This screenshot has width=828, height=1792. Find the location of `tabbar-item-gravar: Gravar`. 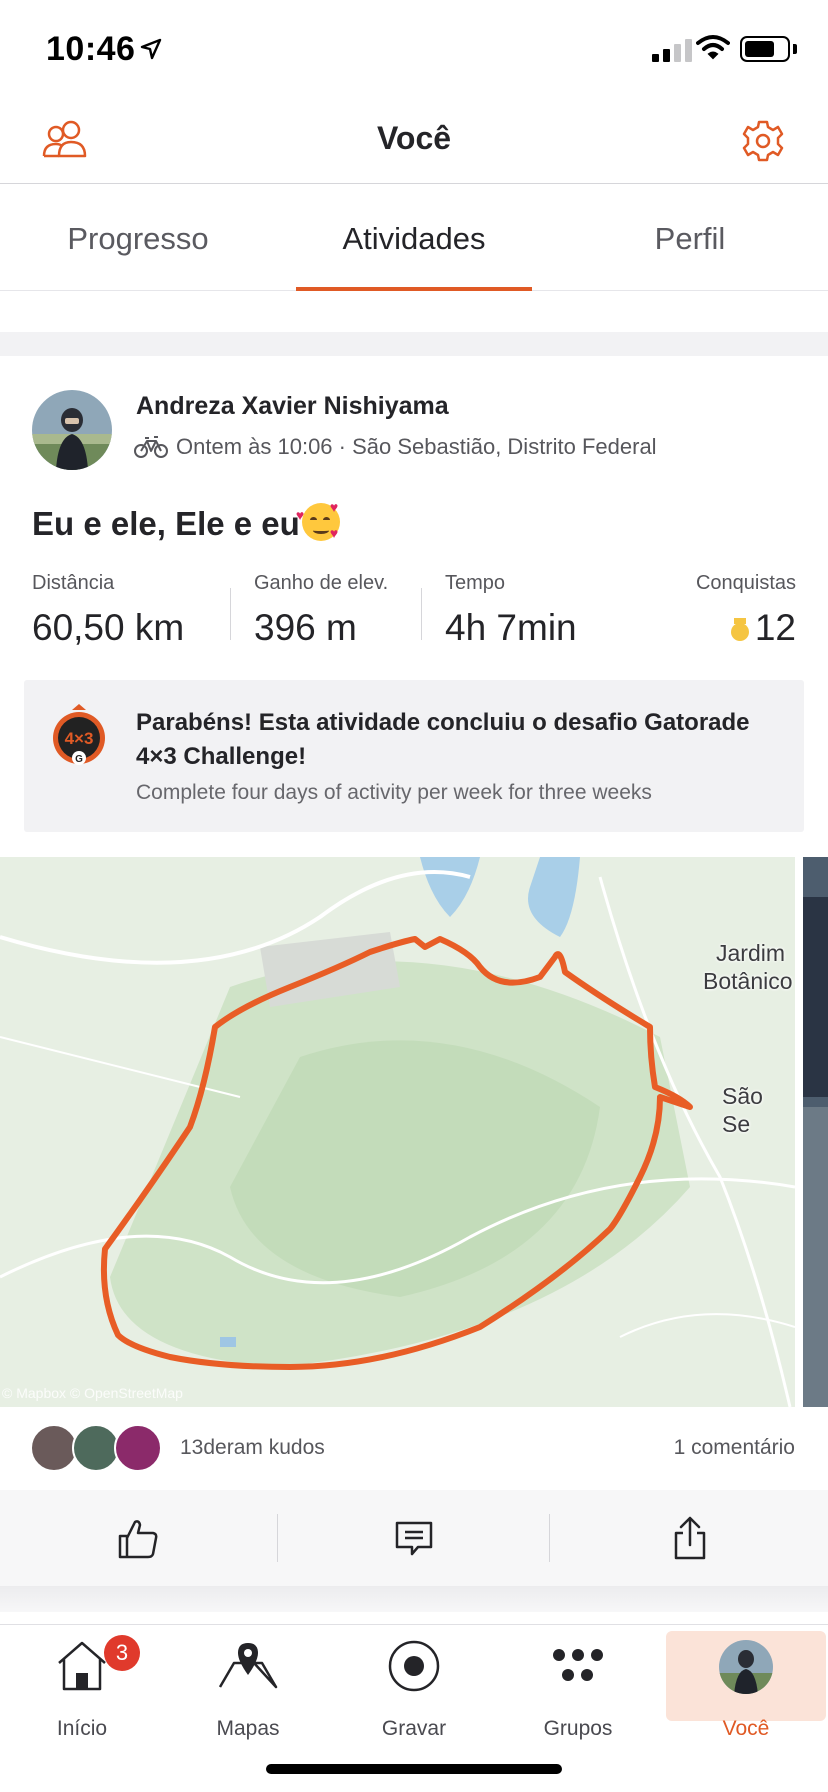

tabbar-item-gravar: Gravar is located at coordinates (414, 1685).